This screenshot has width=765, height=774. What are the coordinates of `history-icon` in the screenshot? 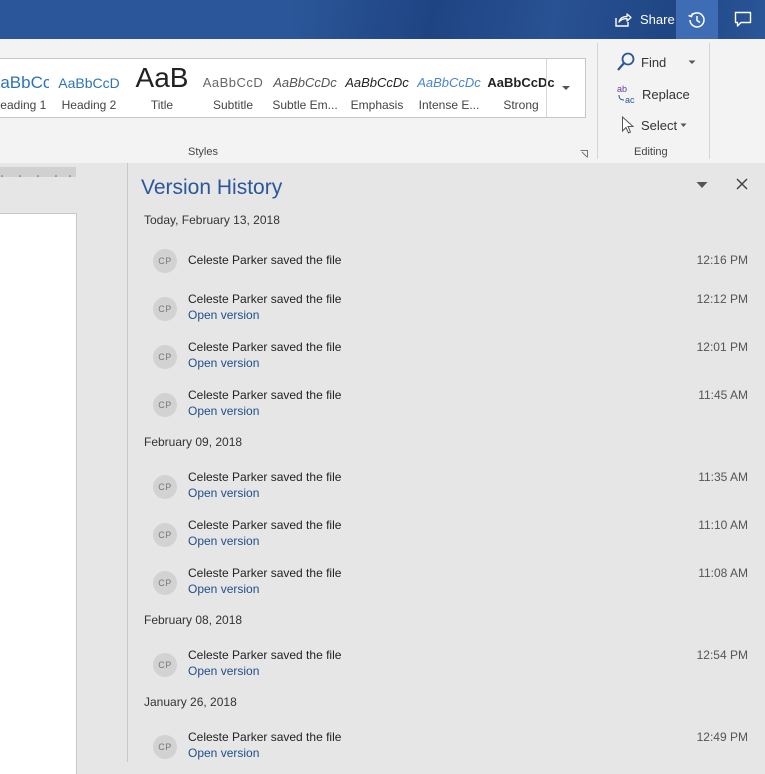 It's located at (696, 19).